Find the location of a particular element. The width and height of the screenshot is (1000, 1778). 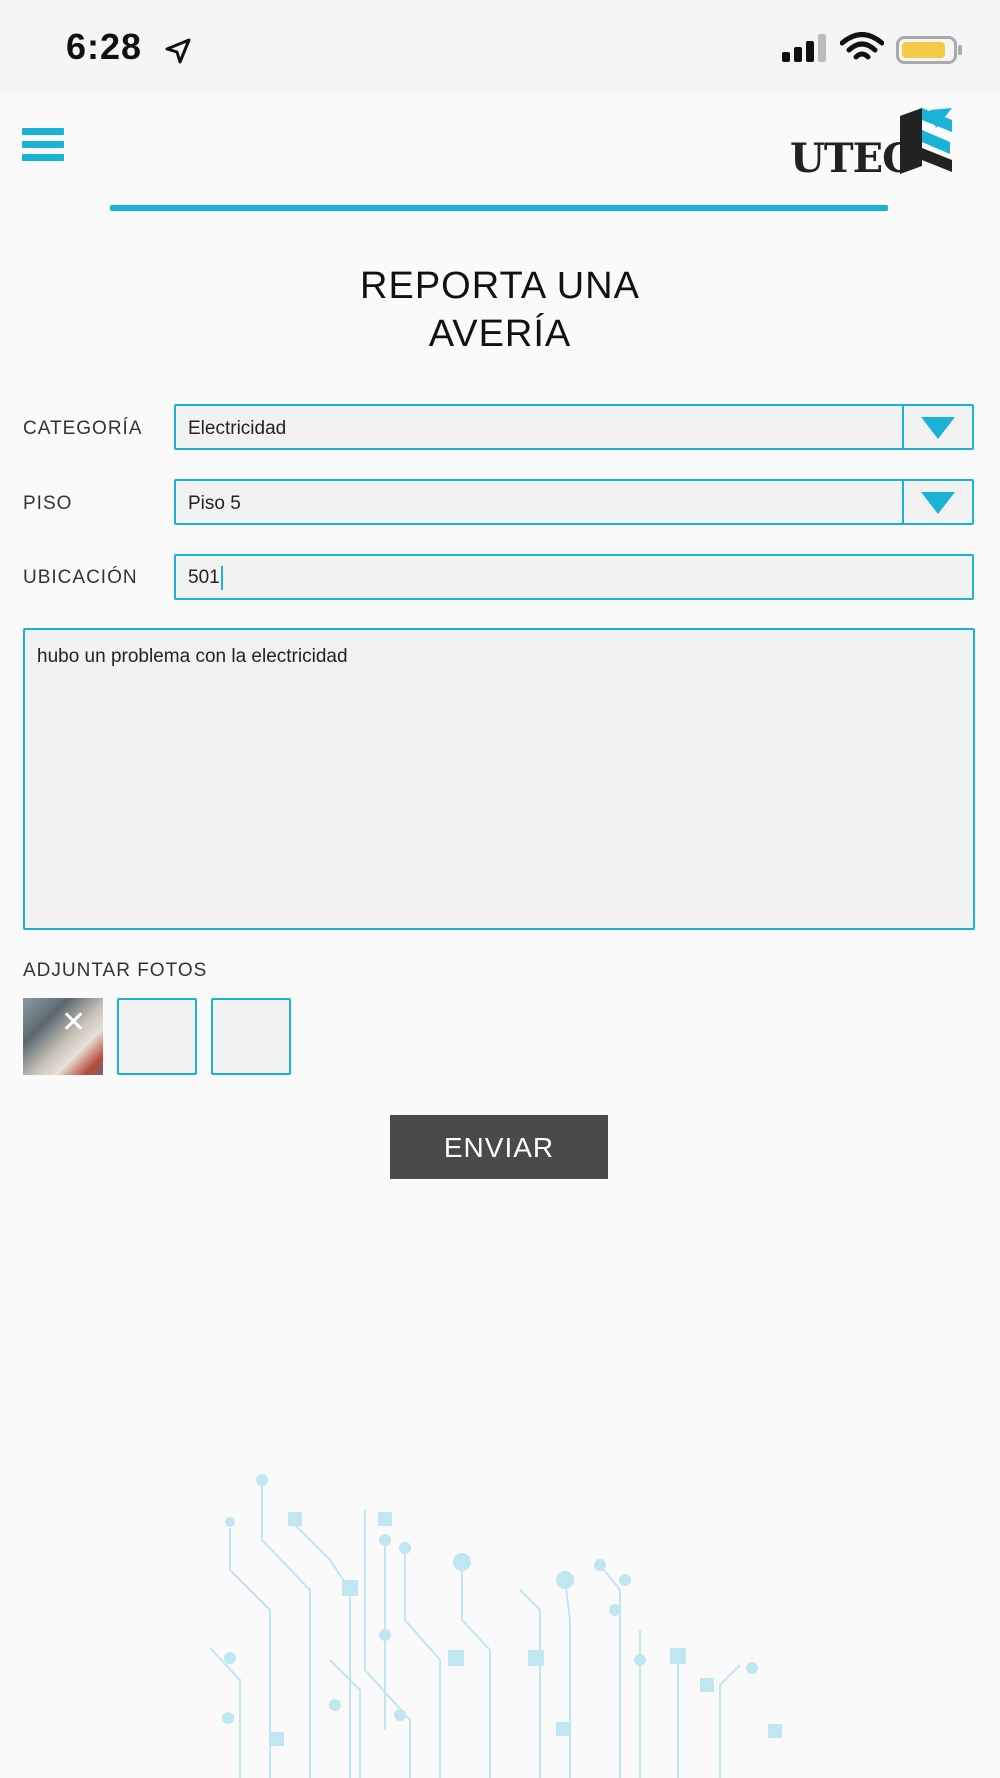

hamburger-menu-icon is located at coordinates (43, 147).